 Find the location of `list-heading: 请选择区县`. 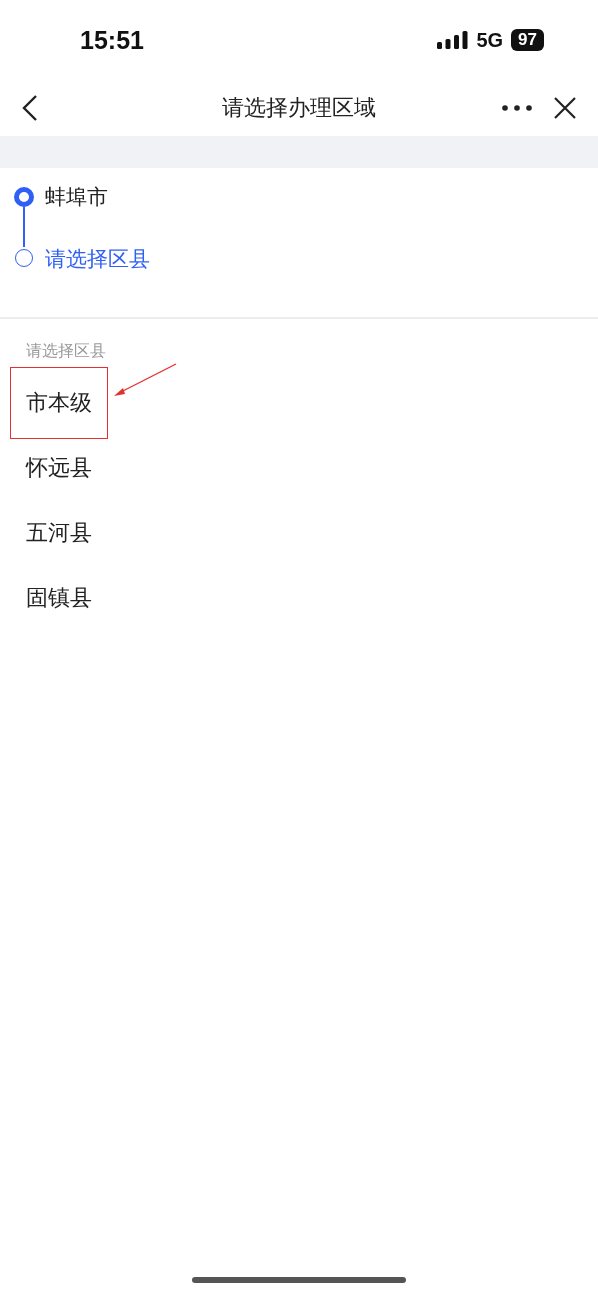

list-heading: 请选择区县 is located at coordinates (66, 351).